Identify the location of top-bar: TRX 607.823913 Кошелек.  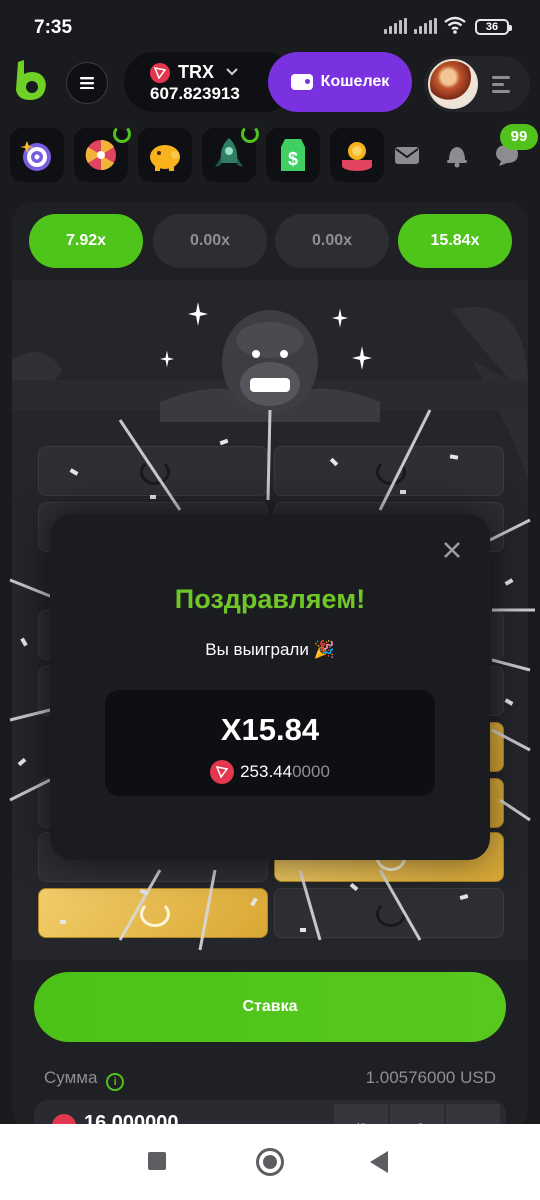
(270, 84).